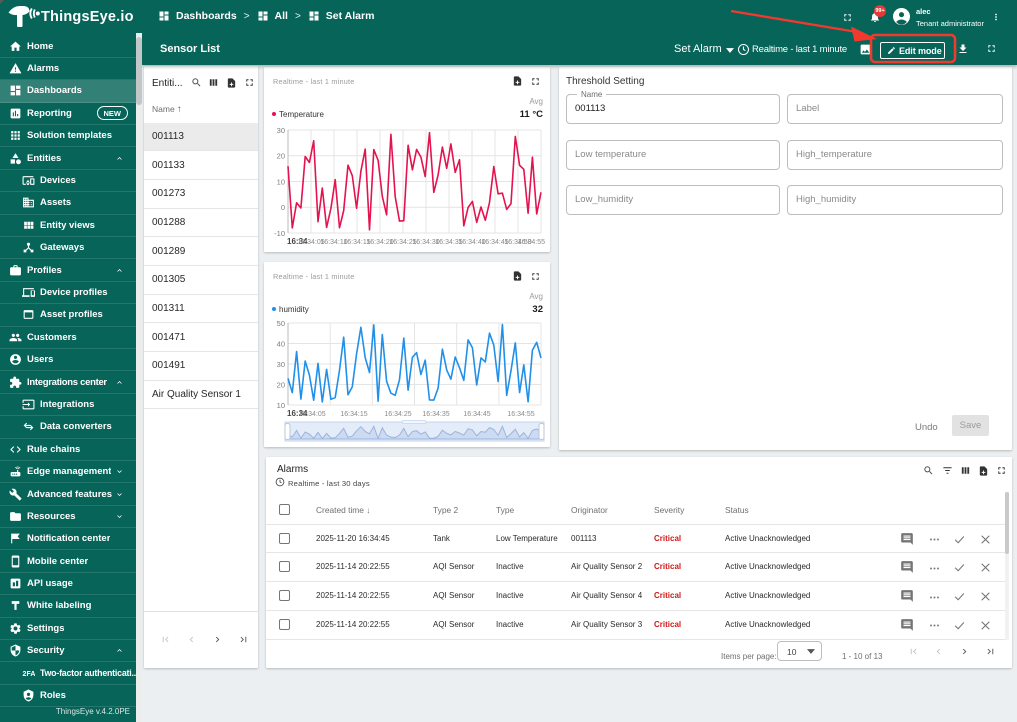 The height and width of the screenshot is (722, 1017). What do you see at coordinates (281, 323) in the screenshot?
I see `svg-text: 50` at bounding box center [281, 323].